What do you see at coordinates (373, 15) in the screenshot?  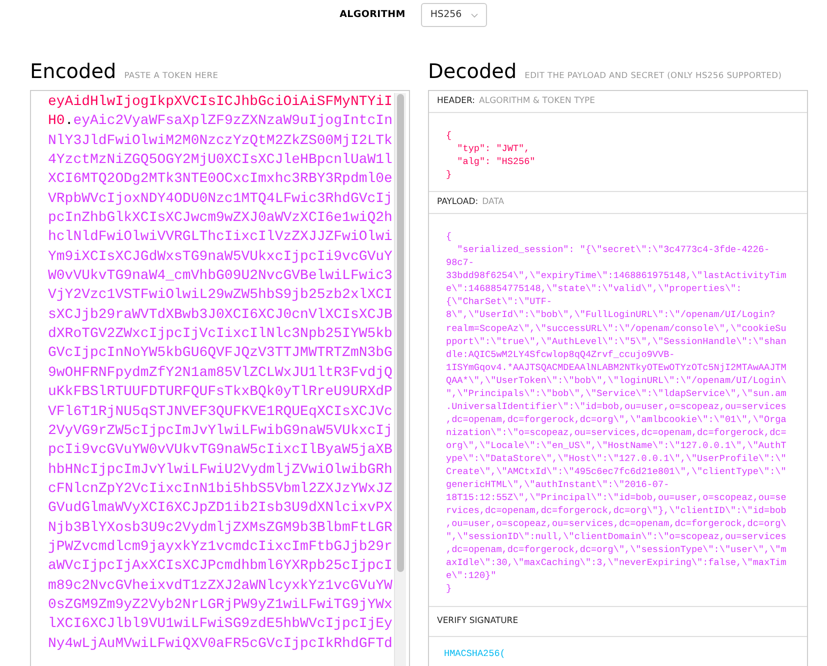 I see `algorithm-label: ALGORITHM` at bounding box center [373, 15].